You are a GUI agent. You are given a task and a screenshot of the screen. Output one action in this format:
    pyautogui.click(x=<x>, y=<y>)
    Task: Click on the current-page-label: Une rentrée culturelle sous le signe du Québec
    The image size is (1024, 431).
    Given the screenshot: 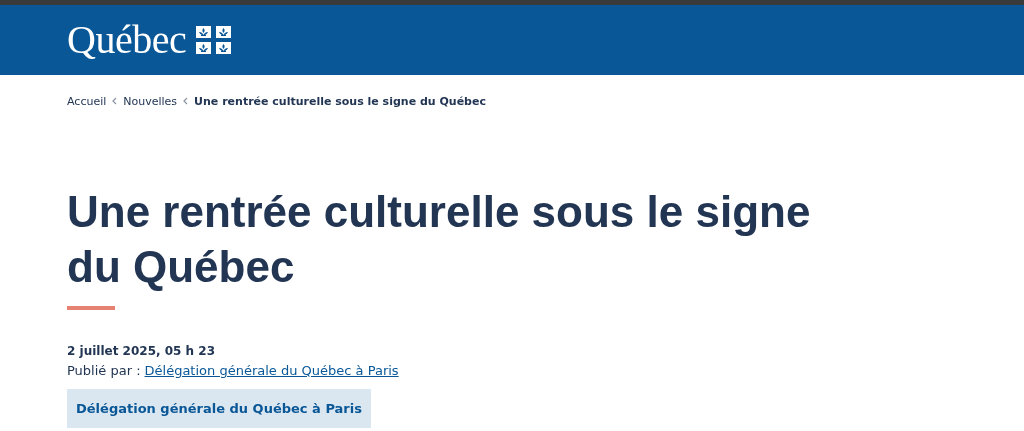 What is the action you would take?
    pyautogui.click(x=340, y=101)
    